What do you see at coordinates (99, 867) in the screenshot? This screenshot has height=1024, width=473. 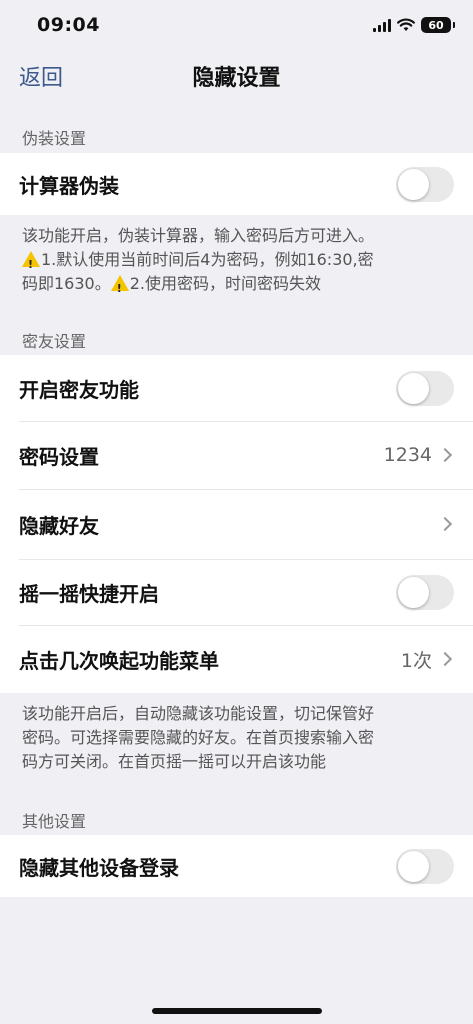 I see `row-label: 隐藏其他设备登录` at bounding box center [99, 867].